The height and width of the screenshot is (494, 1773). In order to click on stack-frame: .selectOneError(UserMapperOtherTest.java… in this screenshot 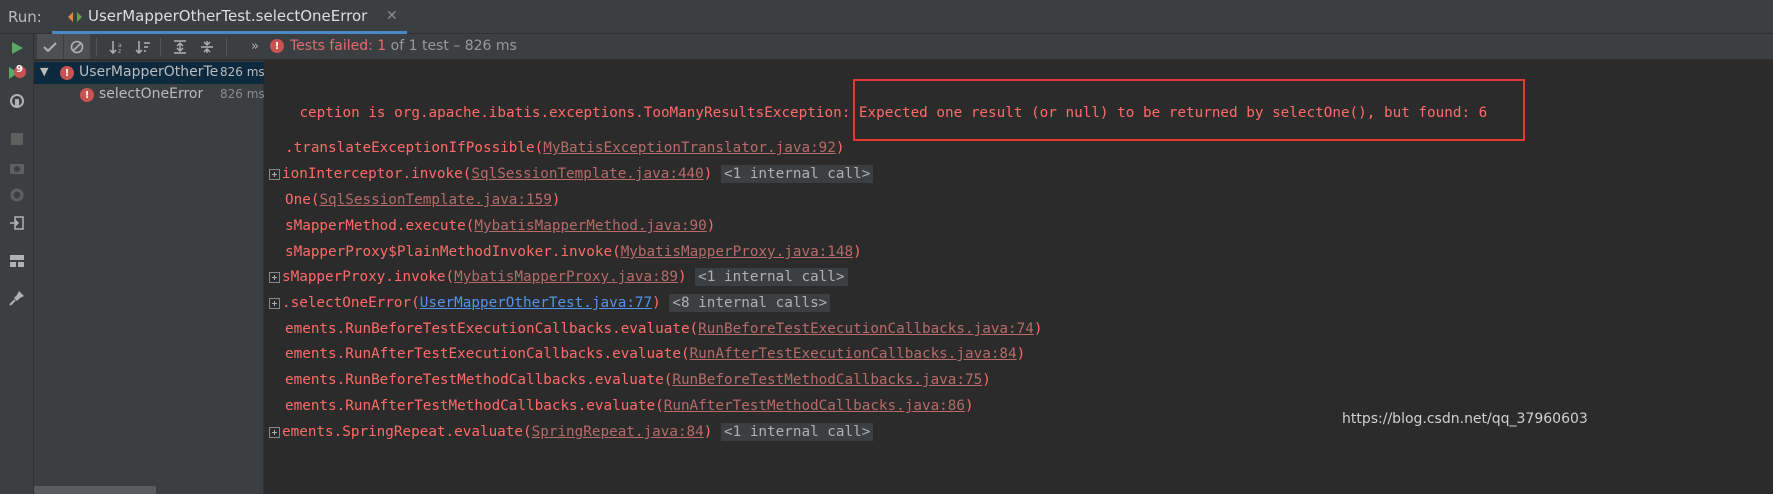, I will do `click(548, 307)`.